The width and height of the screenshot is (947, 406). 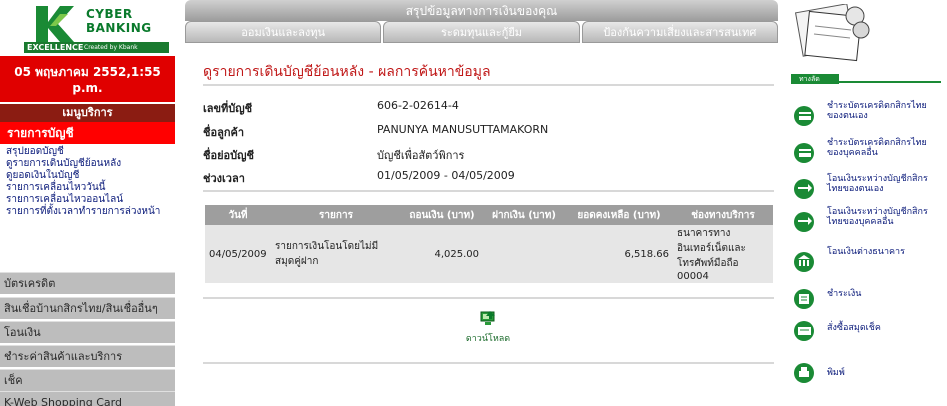 What do you see at coordinates (866, 79) in the screenshot?
I see `shortcut-header: ทางลัด` at bounding box center [866, 79].